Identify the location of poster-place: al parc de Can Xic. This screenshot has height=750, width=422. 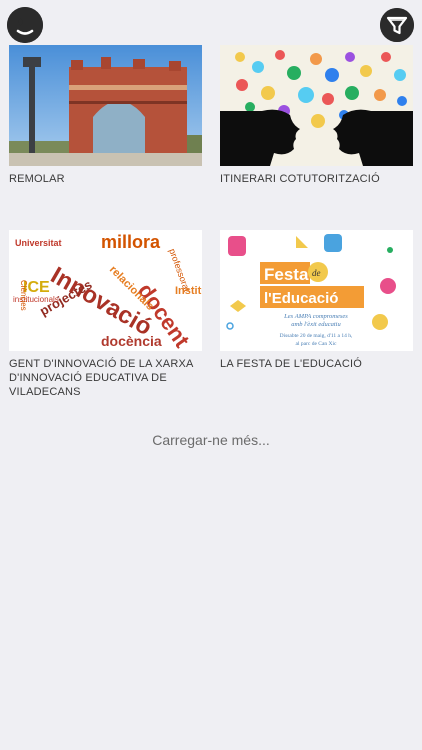
(316, 344).